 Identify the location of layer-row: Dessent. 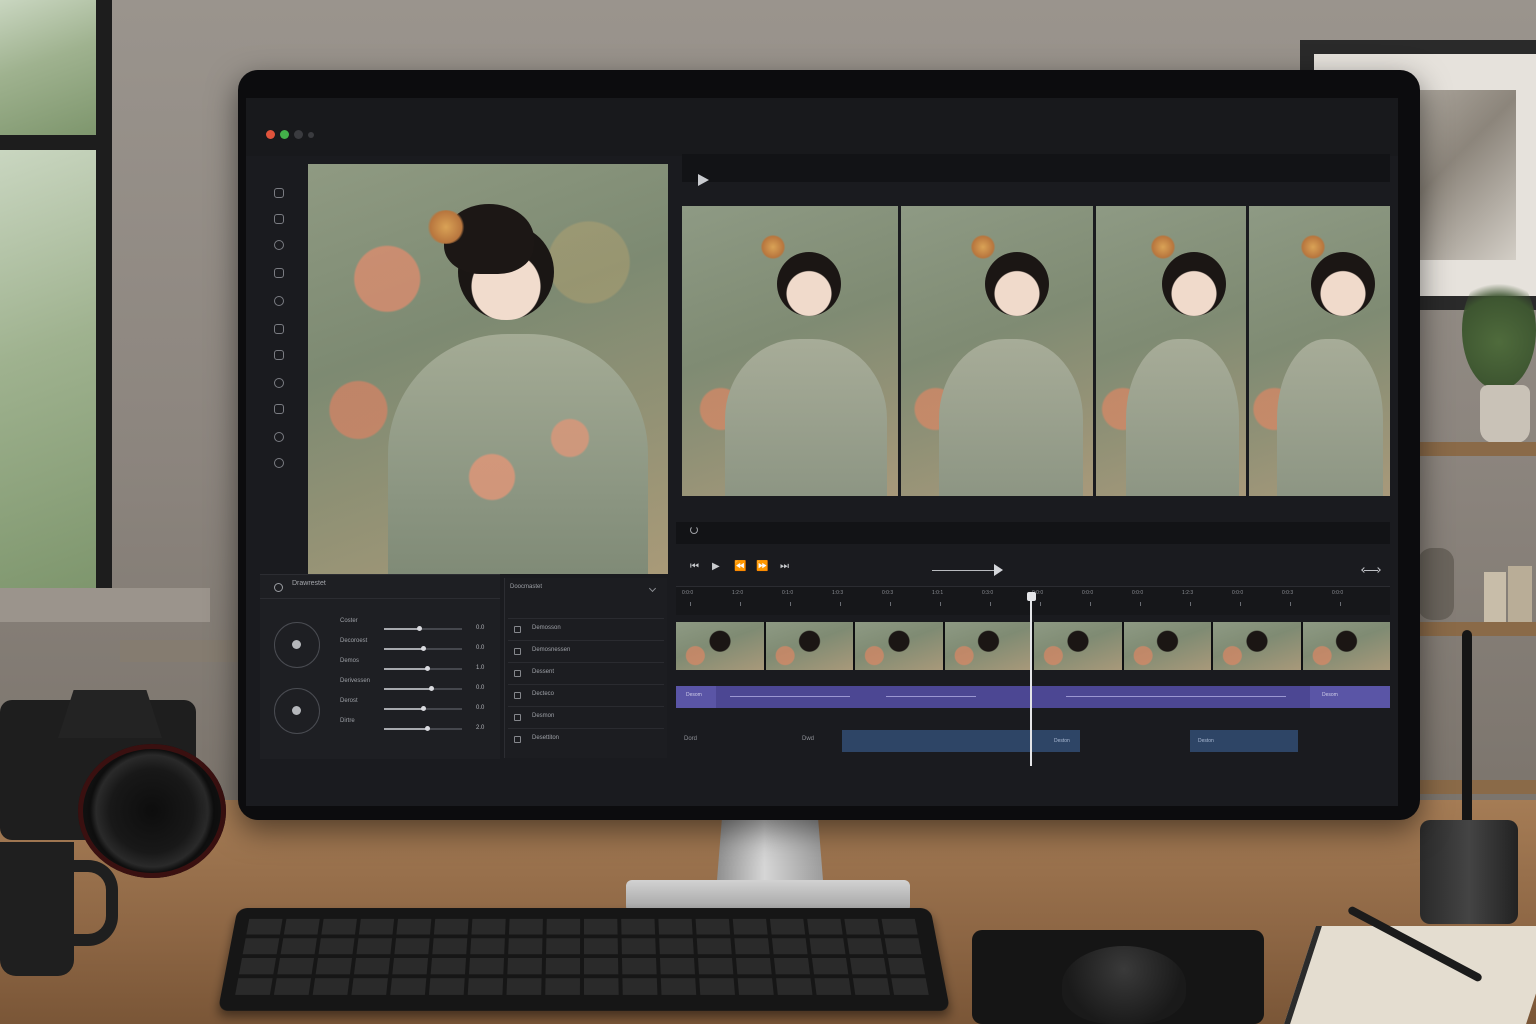
(586, 672).